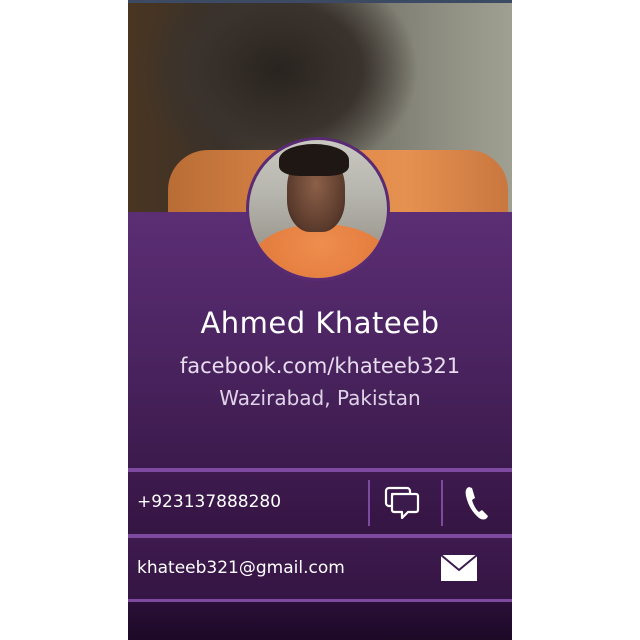 This screenshot has width=640, height=640. I want to click on profile-location: Wazirabad, Pakistan, so click(320, 398).